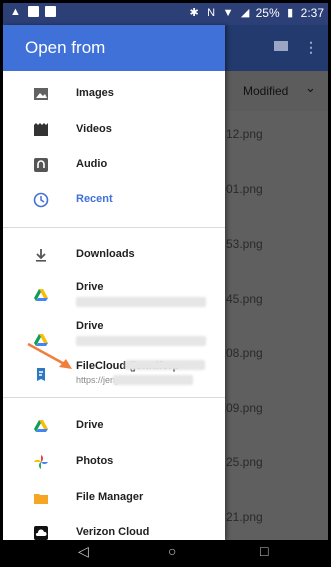 Image resolution: width=331 pixels, height=567 pixels. What do you see at coordinates (114, 130) in the screenshot?
I see `drawer-item-videos: Videos` at bounding box center [114, 130].